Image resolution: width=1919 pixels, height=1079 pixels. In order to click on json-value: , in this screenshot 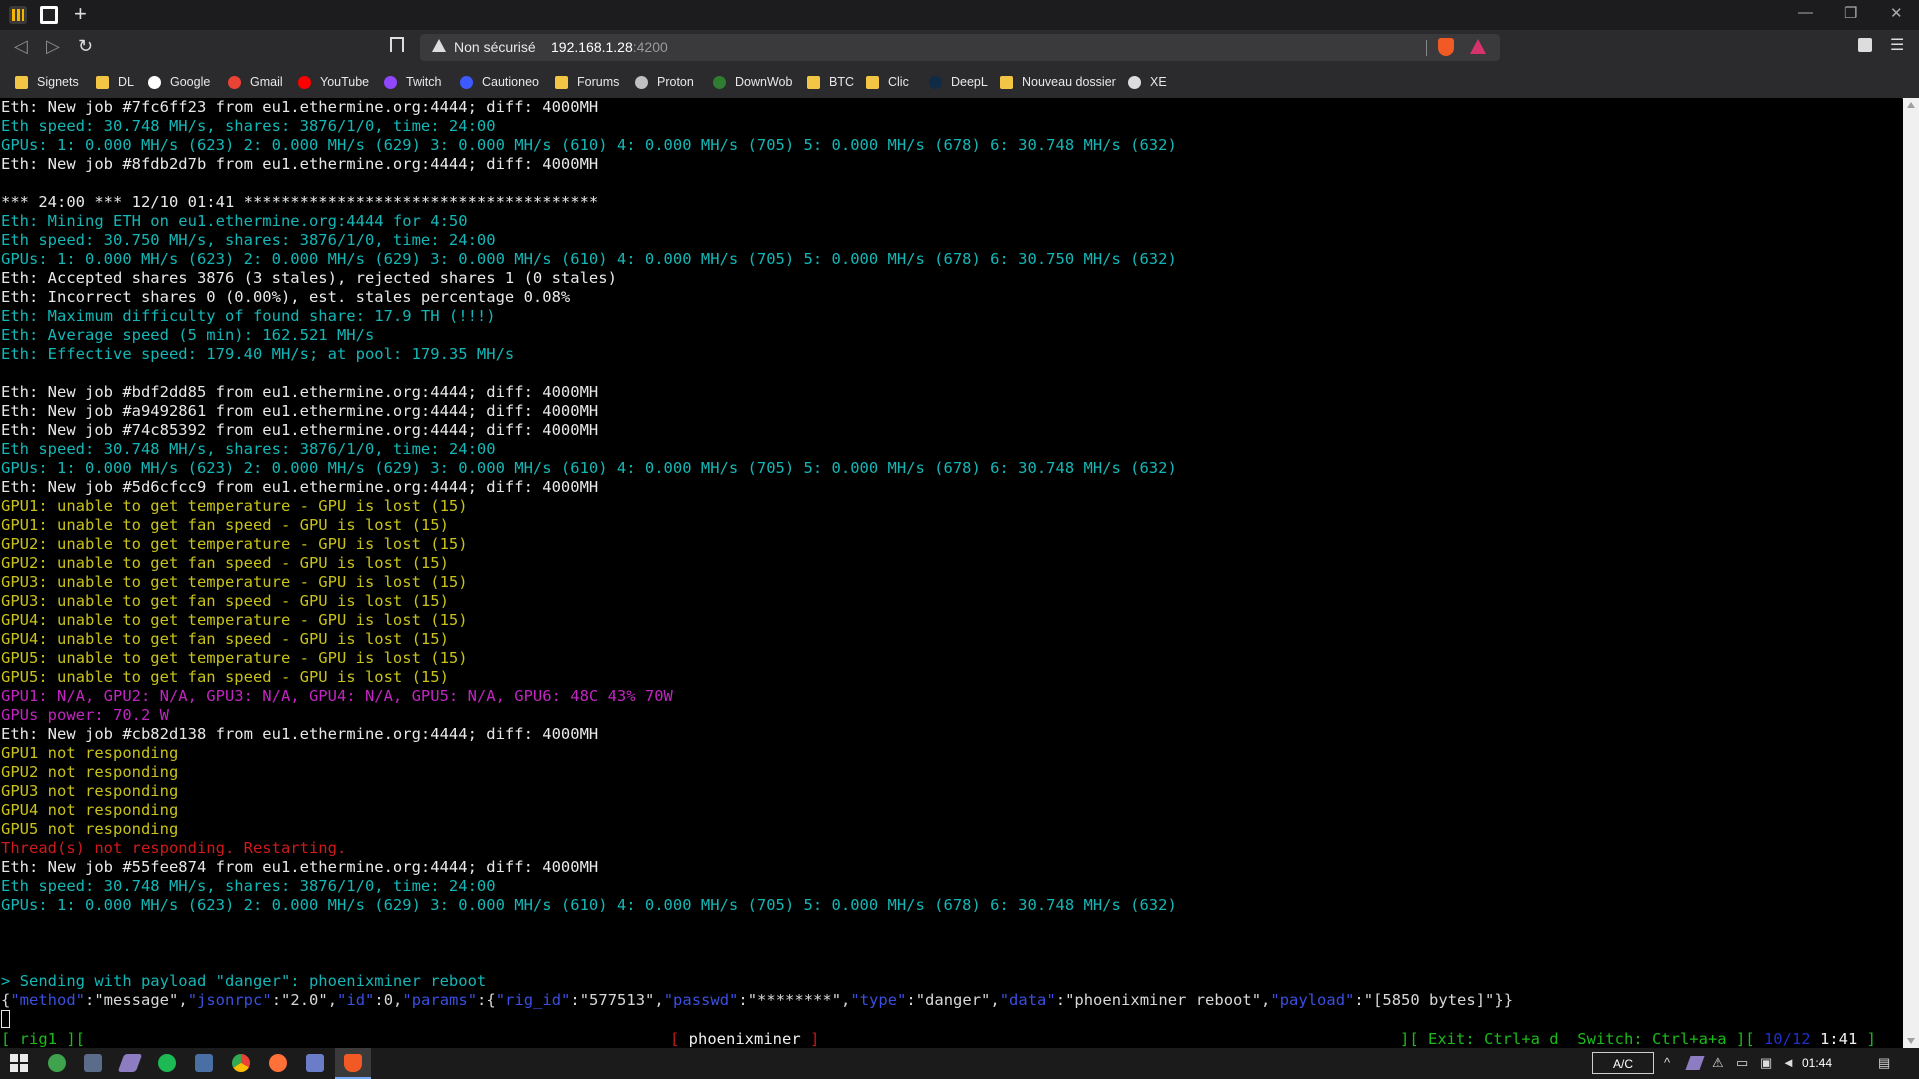, I will do `click(332, 1000)`.